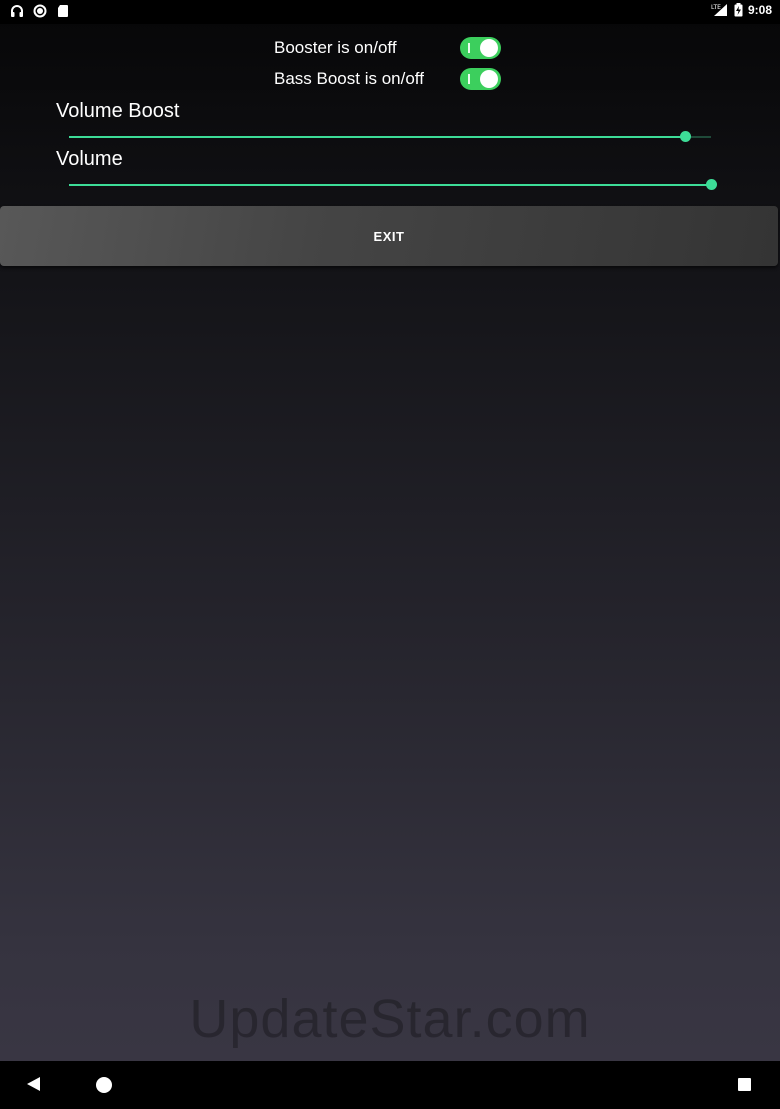  What do you see at coordinates (335, 47) in the screenshot?
I see `booster-toggle-label: Booster is on/off` at bounding box center [335, 47].